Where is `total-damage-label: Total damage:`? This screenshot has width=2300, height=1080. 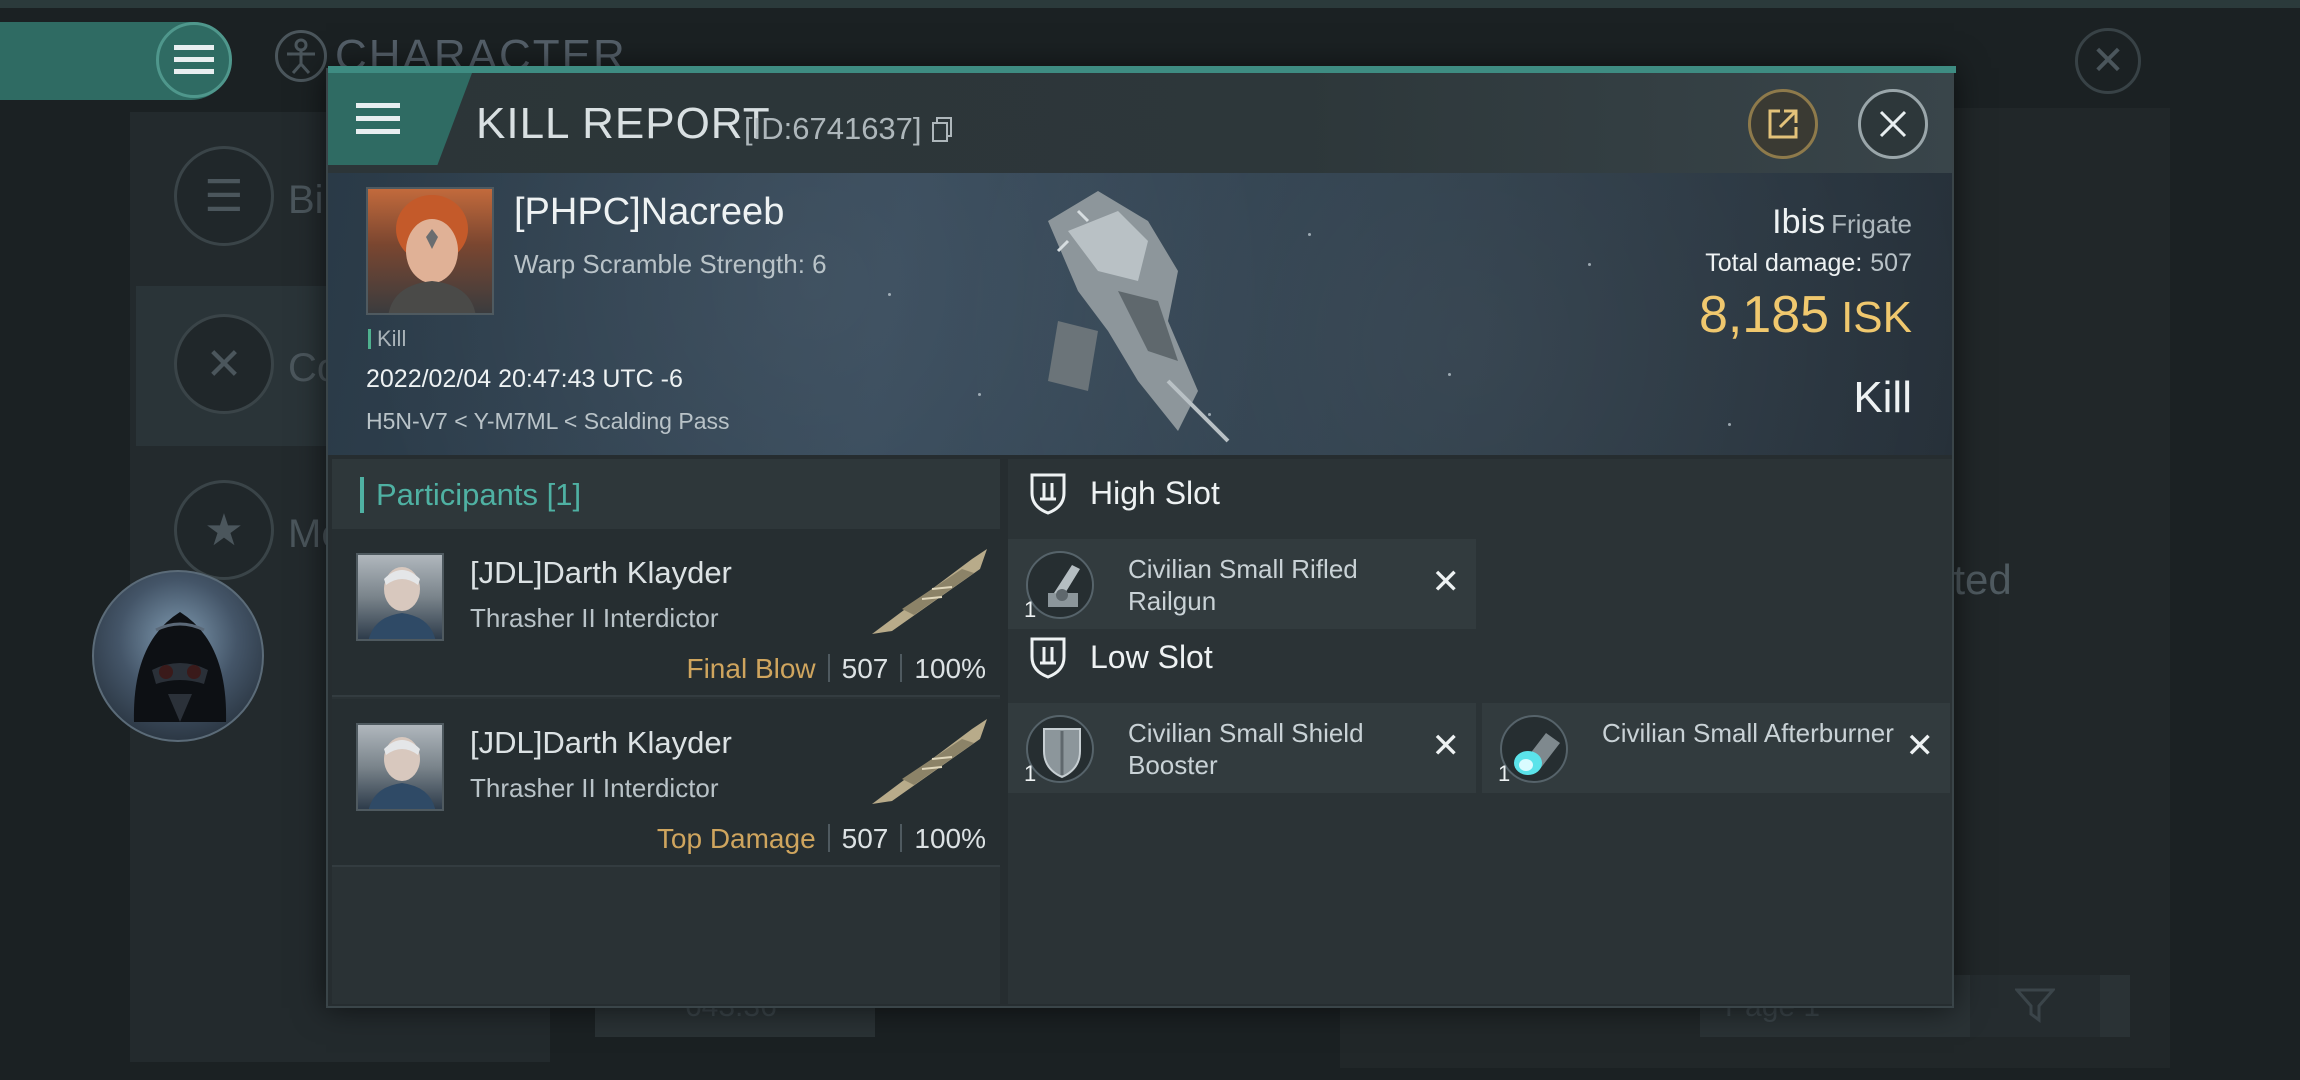 total-damage-label: Total damage: is located at coordinates (1784, 263).